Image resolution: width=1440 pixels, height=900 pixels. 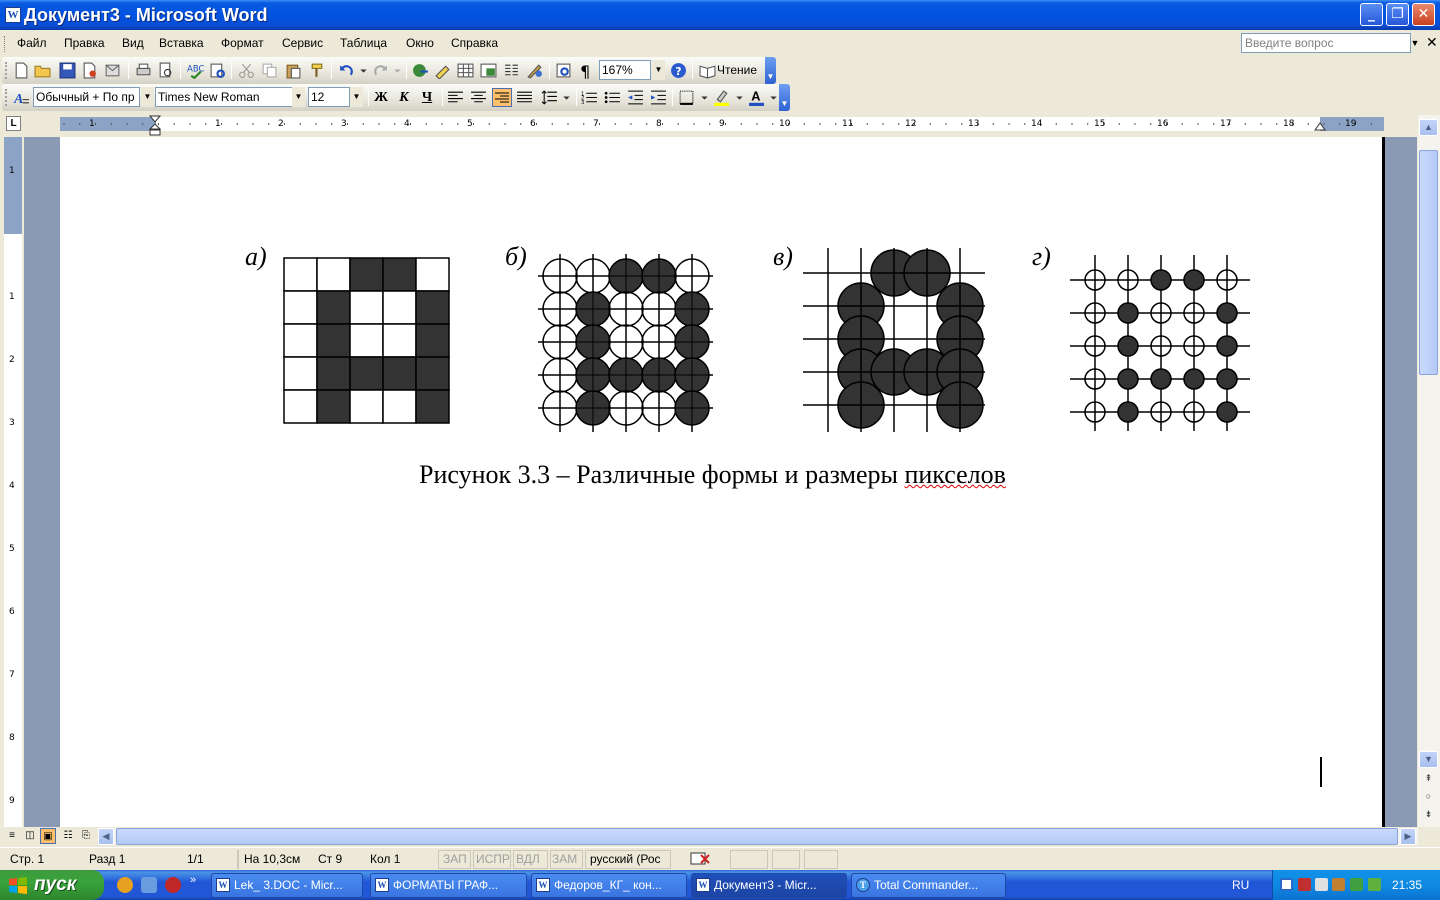 What do you see at coordinates (89, 70) in the screenshot?
I see `permission-icon` at bounding box center [89, 70].